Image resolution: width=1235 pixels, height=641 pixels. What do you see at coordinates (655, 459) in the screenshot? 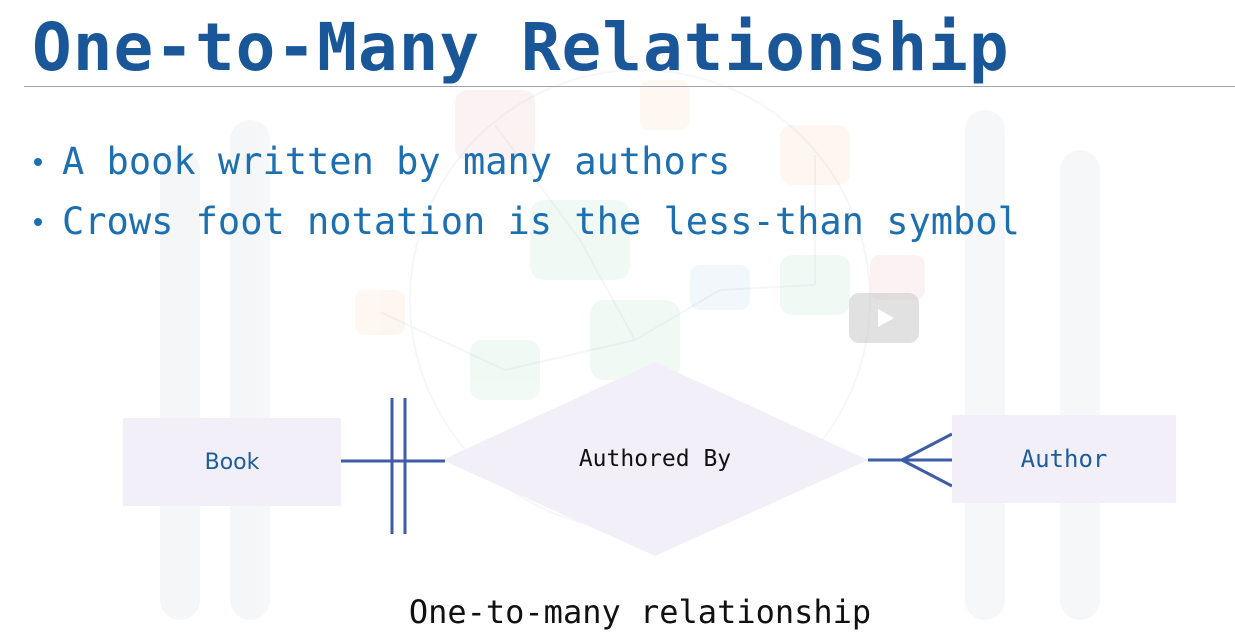
I see `relationship-label: Authored By` at bounding box center [655, 459].